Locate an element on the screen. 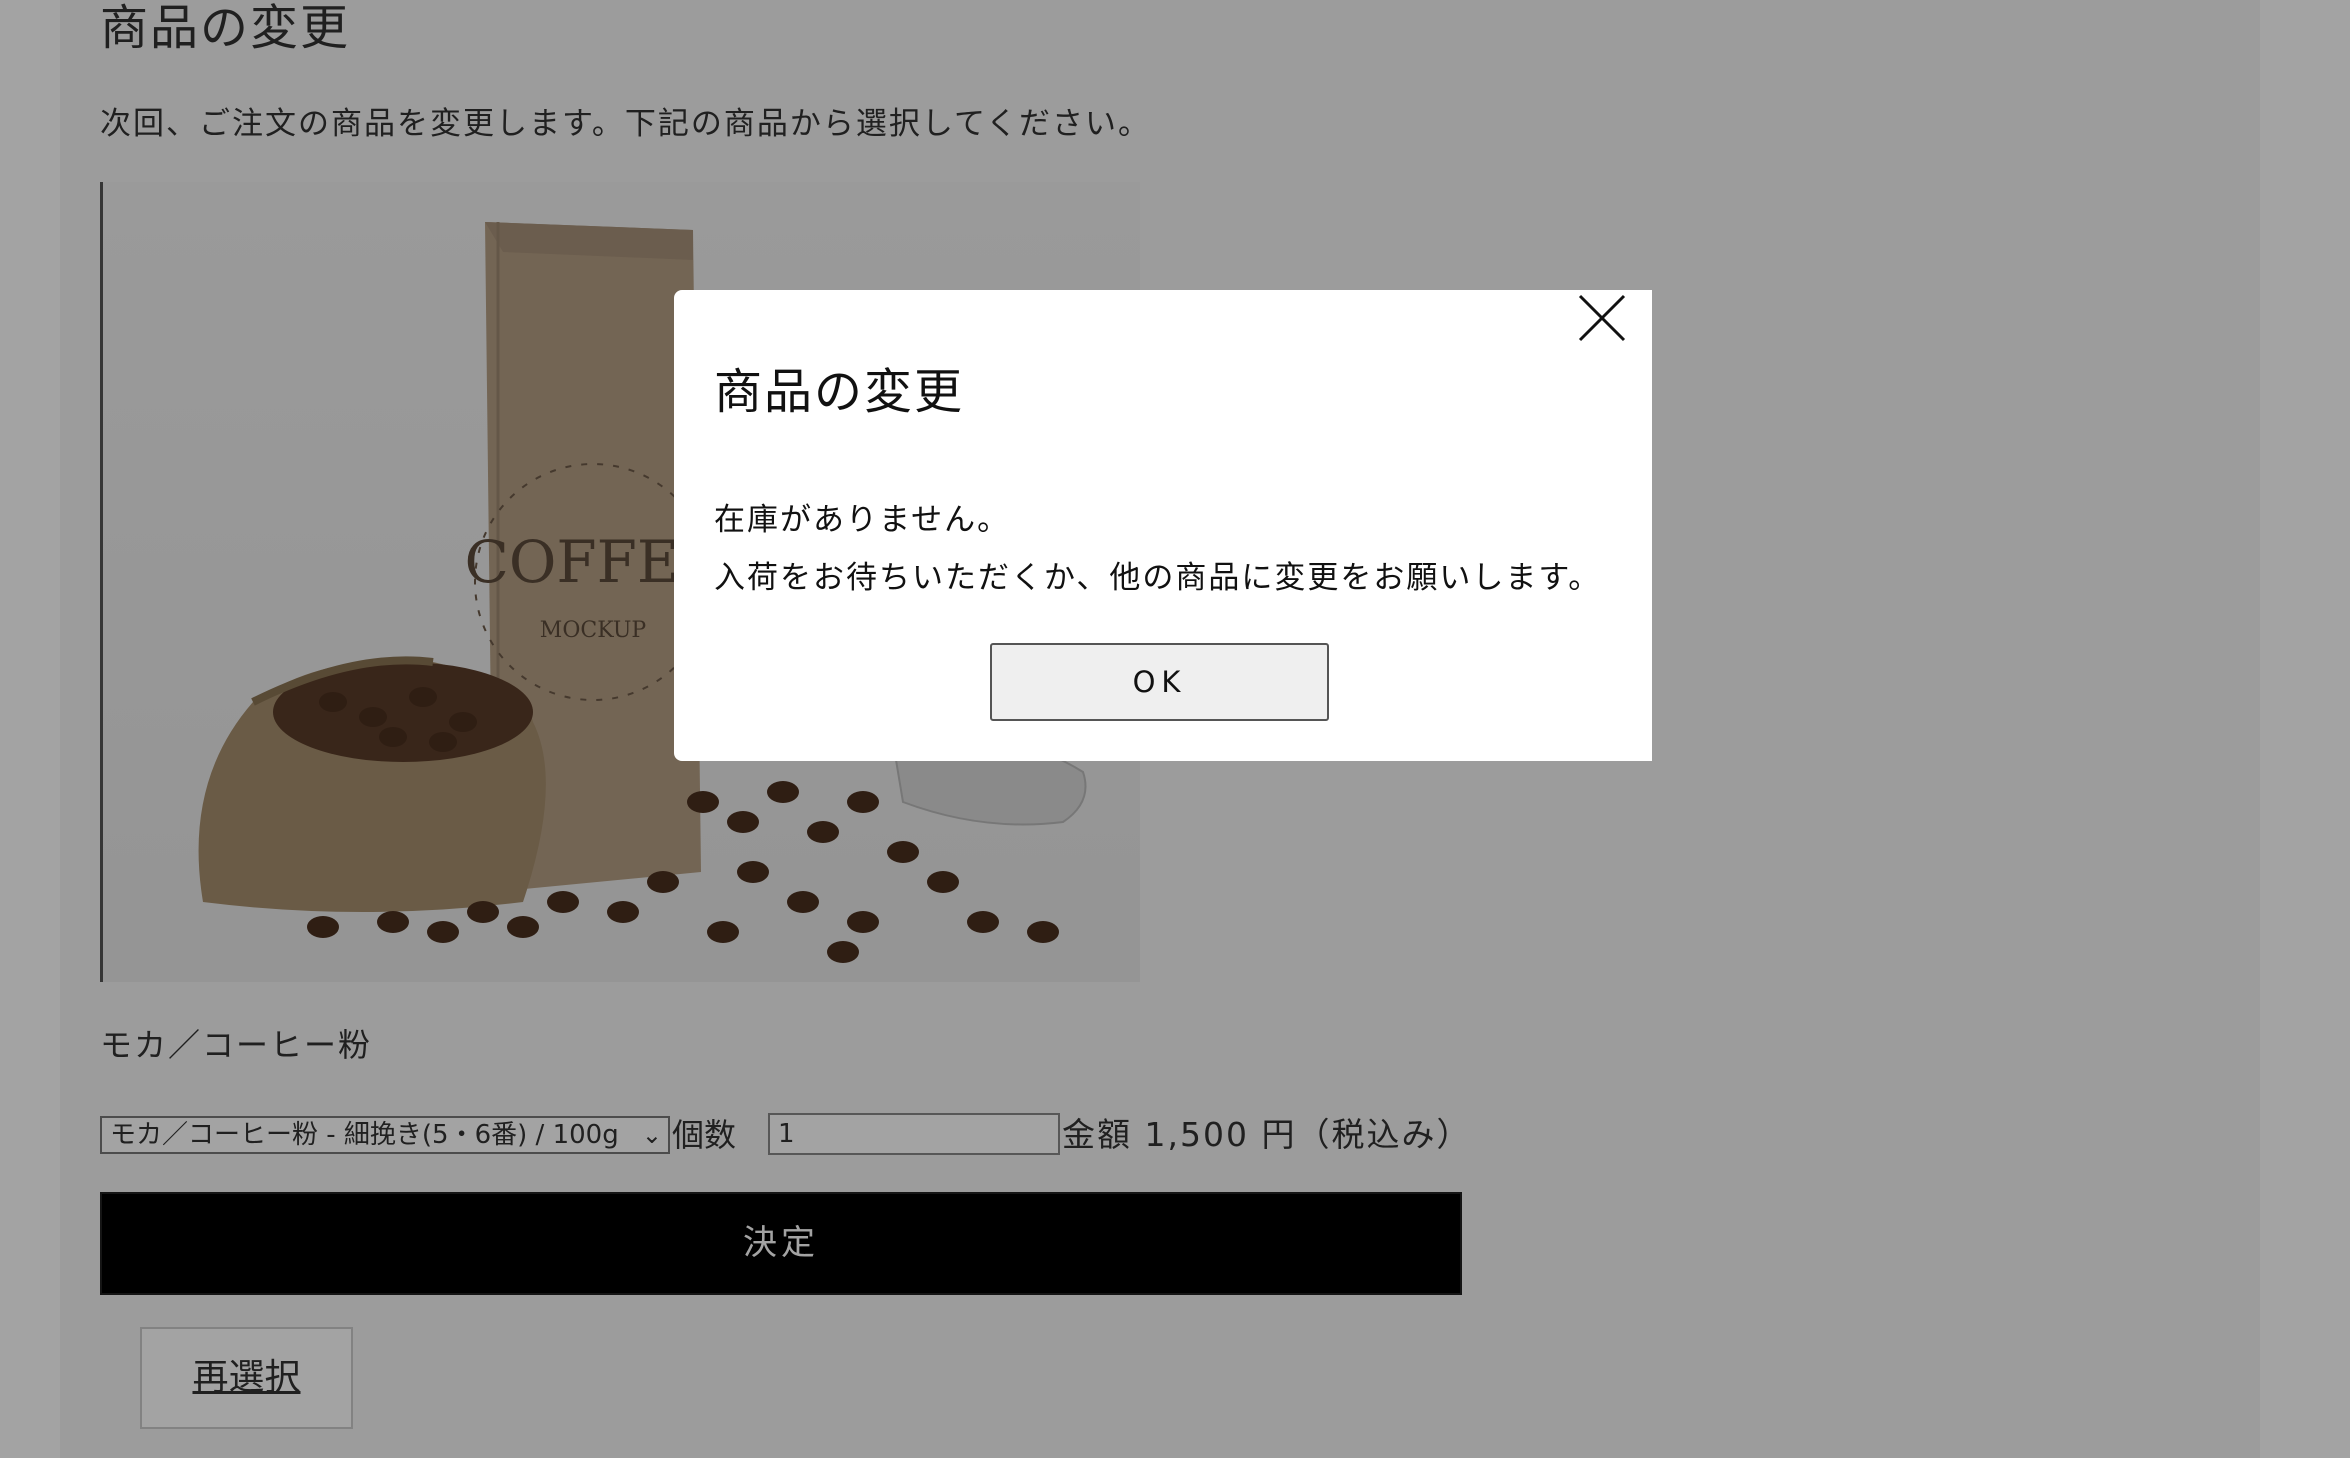 Image resolution: width=2350 pixels, height=1458 pixels. modal-message-line2: 入荷をお待ちいただくか、他の商品に変更をお願いします。 is located at coordinates (1158, 578).